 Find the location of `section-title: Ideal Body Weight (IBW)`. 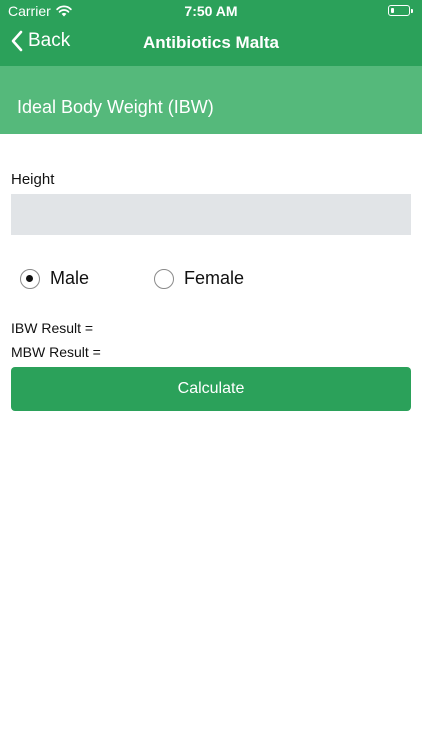

section-title: Ideal Body Weight (IBW) is located at coordinates (115, 107).